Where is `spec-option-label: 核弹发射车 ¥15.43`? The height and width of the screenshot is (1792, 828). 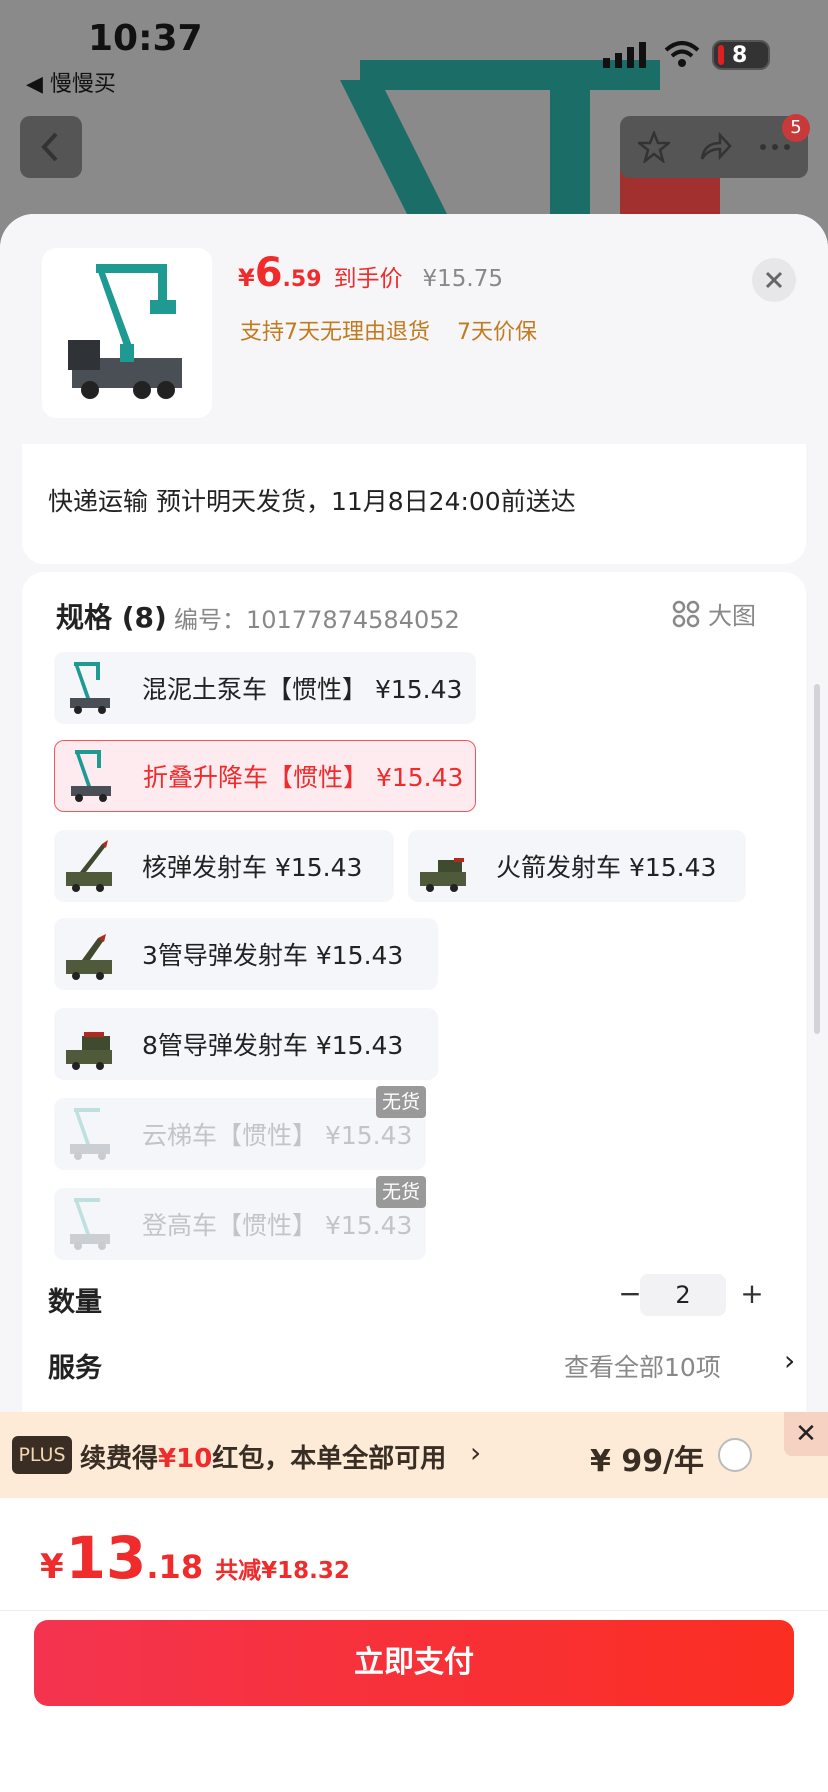 spec-option-label: 核弹发射车 ¥15.43 is located at coordinates (252, 867).